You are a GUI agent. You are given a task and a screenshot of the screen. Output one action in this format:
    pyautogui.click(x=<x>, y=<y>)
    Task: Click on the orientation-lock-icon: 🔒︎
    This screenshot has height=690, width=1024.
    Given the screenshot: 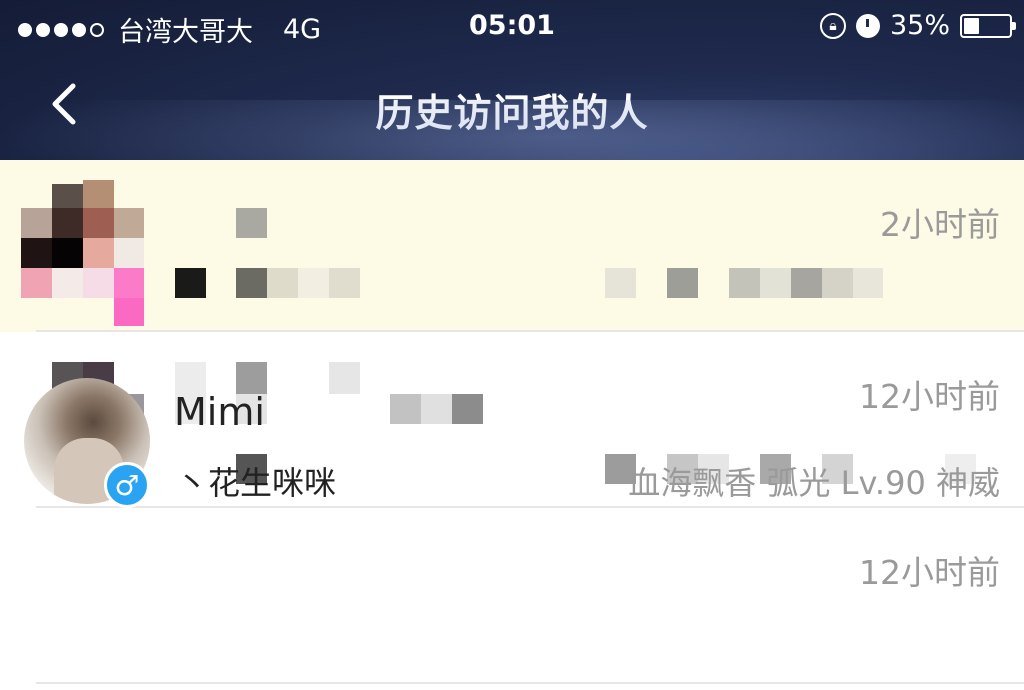 What is the action you would take?
    pyautogui.click(x=832, y=25)
    